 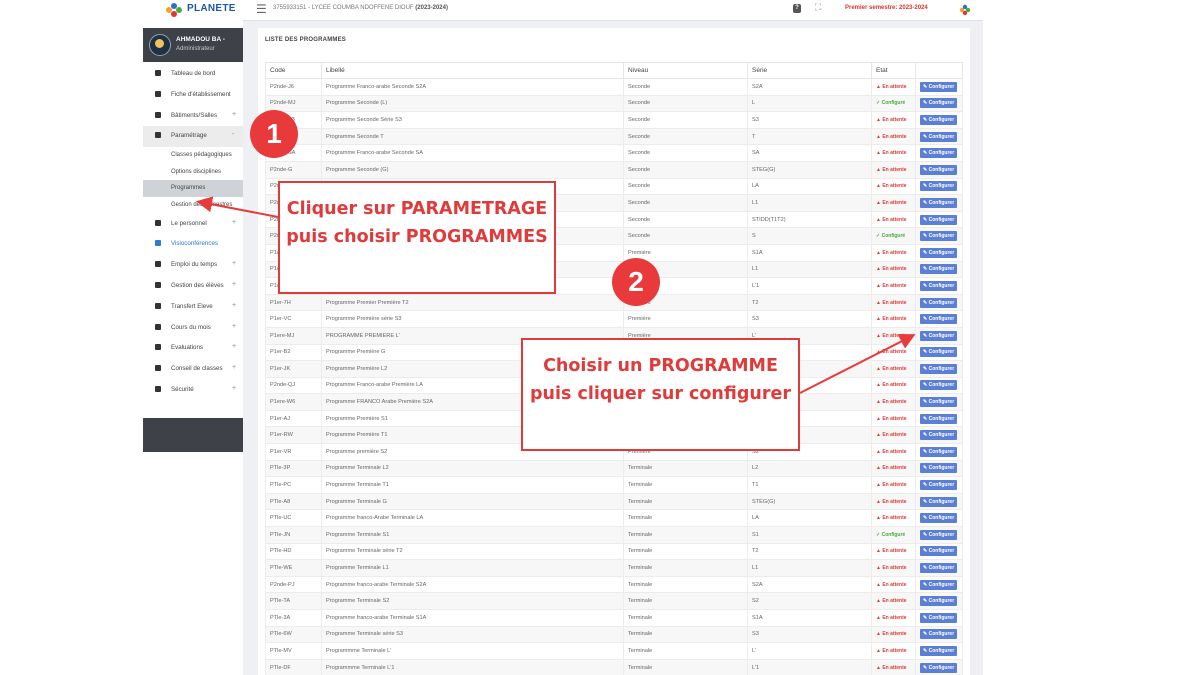 I want to click on step-1-badge: 1, so click(x=274, y=134).